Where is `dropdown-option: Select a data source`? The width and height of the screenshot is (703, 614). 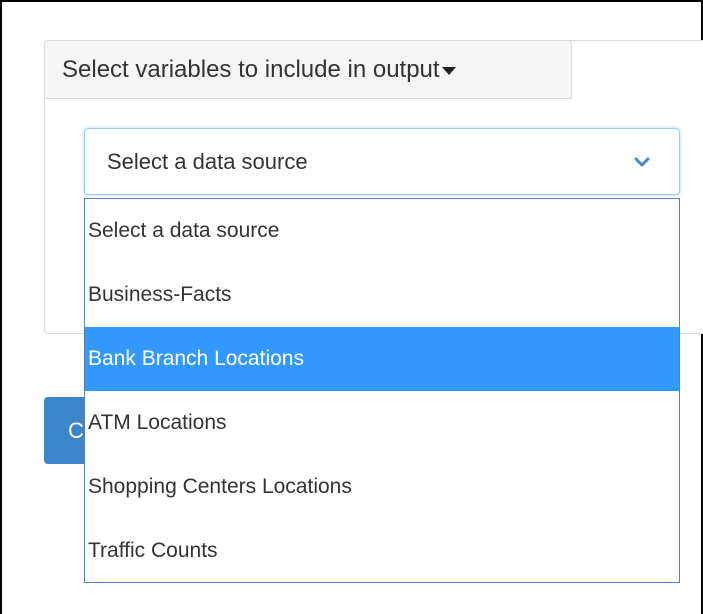
dropdown-option: Select a data source is located at coordinates (382, 231).